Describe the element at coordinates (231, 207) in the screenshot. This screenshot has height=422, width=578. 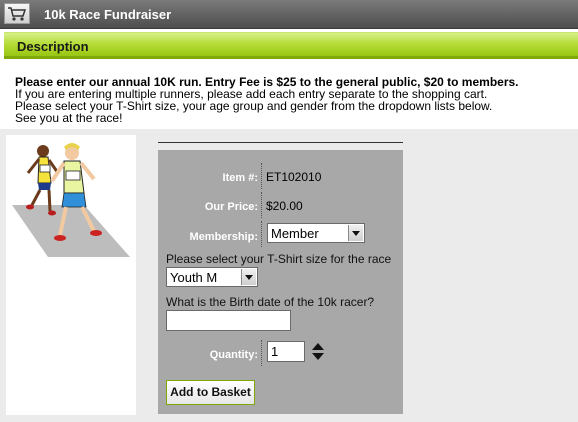
I see `price-label: Our Price:` at that location.